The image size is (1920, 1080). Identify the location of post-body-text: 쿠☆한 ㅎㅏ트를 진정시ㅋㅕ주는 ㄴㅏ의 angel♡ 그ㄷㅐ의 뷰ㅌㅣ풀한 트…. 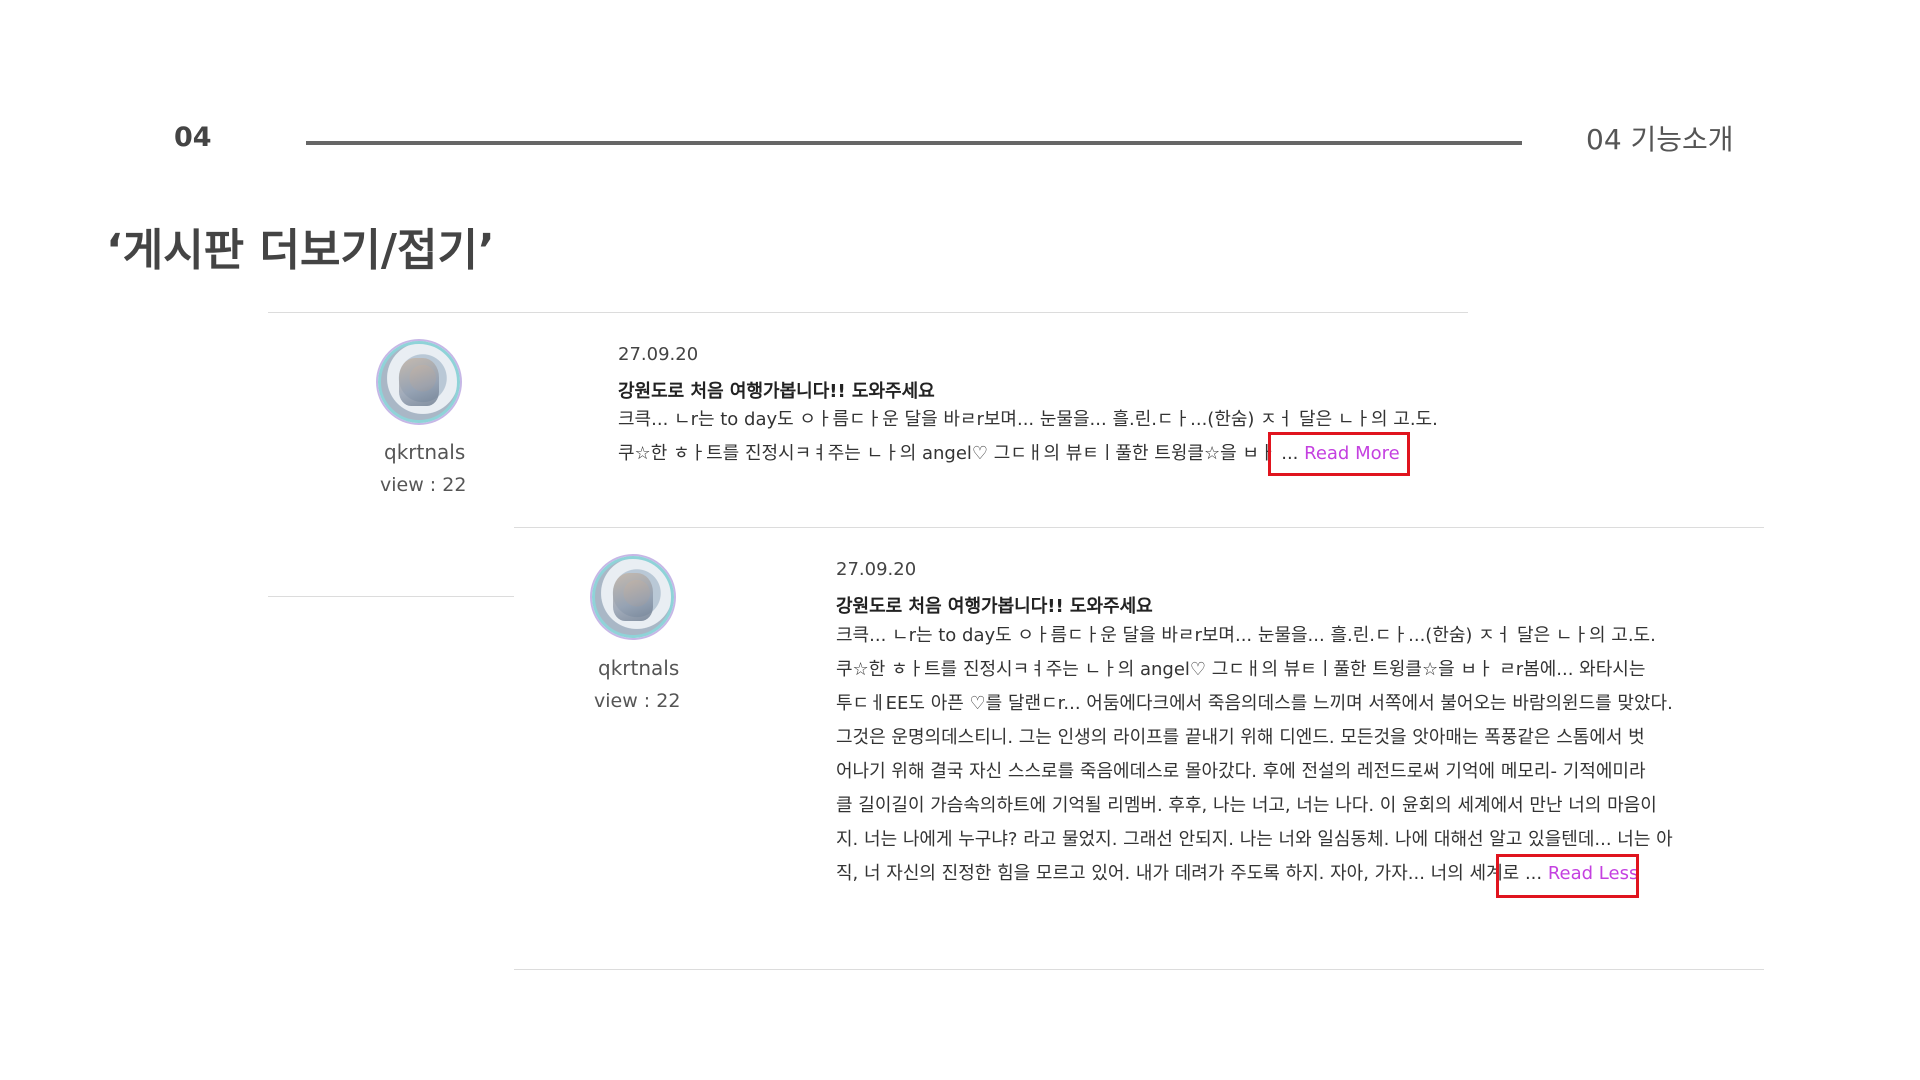
(947, 453).